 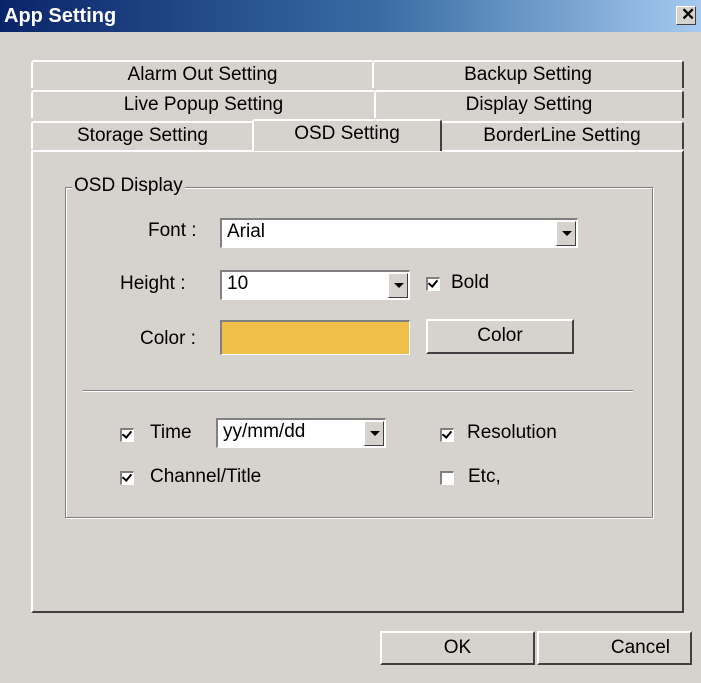 I want to click on tab-alarm-out-setting: Alarm Out Setting, so click(x=202, y=74).